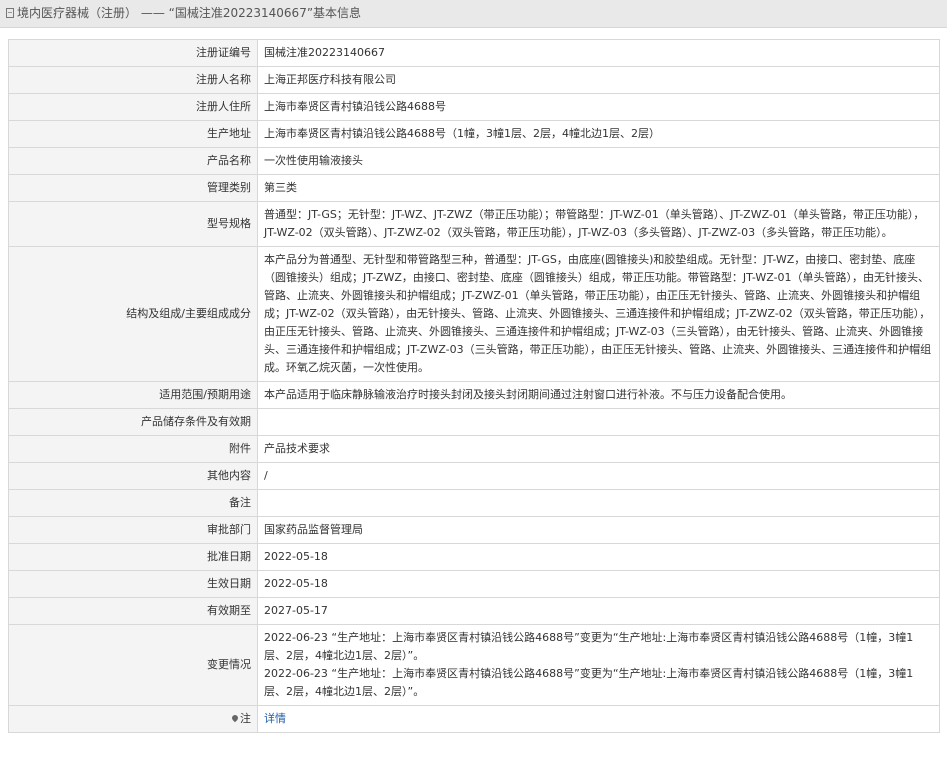  I want to click on value-storage-conditions, so click(598, 422).